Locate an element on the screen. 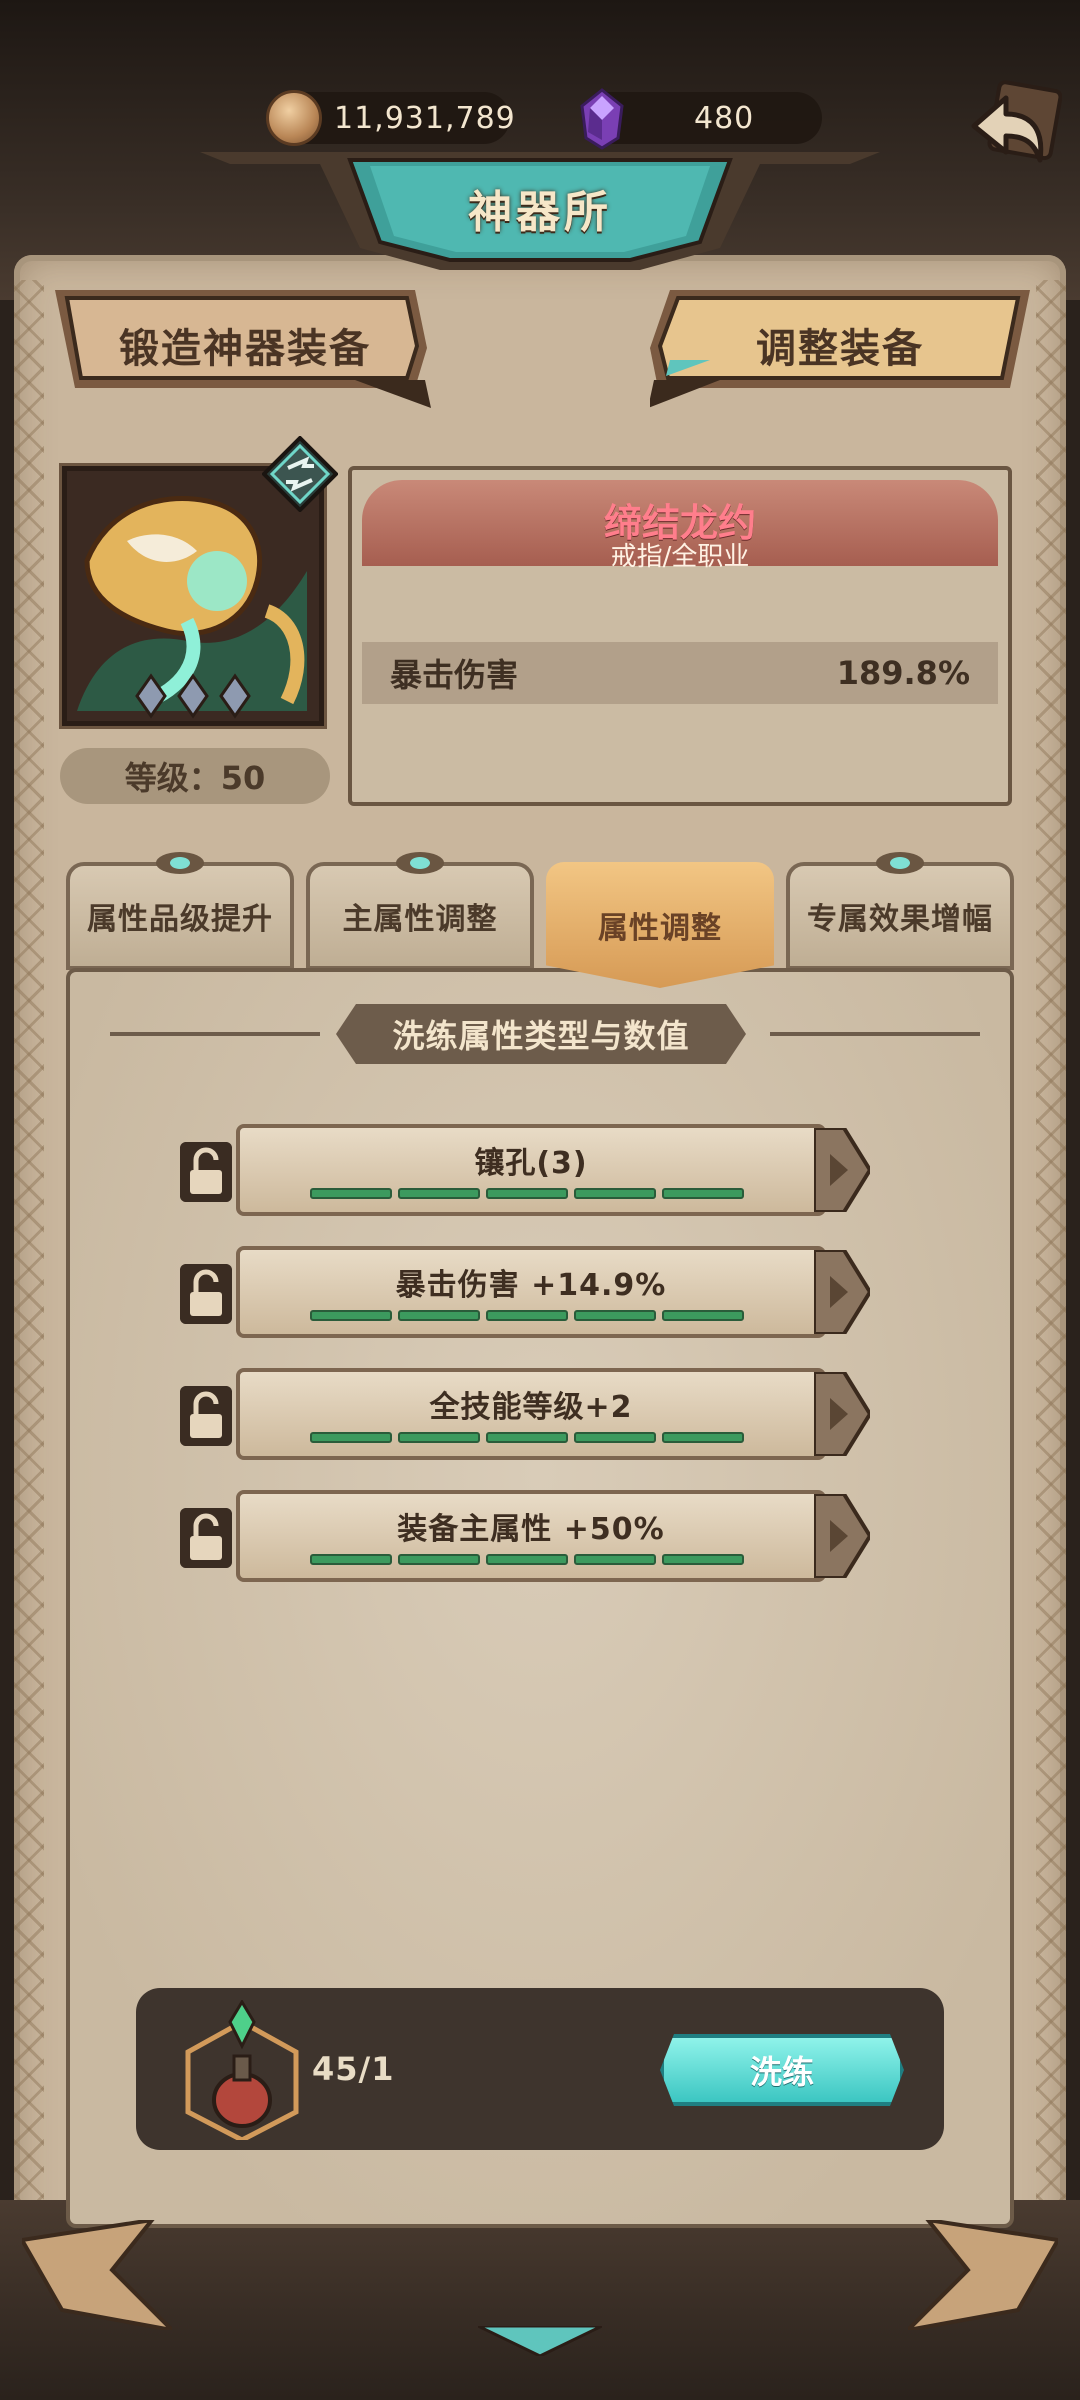 The height and width of the screenshot is (2400, 1080). property-row: 全技能等级+2 is located at coordinates (530, 1416).